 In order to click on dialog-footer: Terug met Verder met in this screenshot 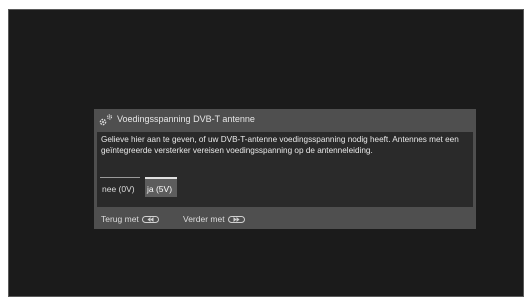, I will do `click(285, 219)`.